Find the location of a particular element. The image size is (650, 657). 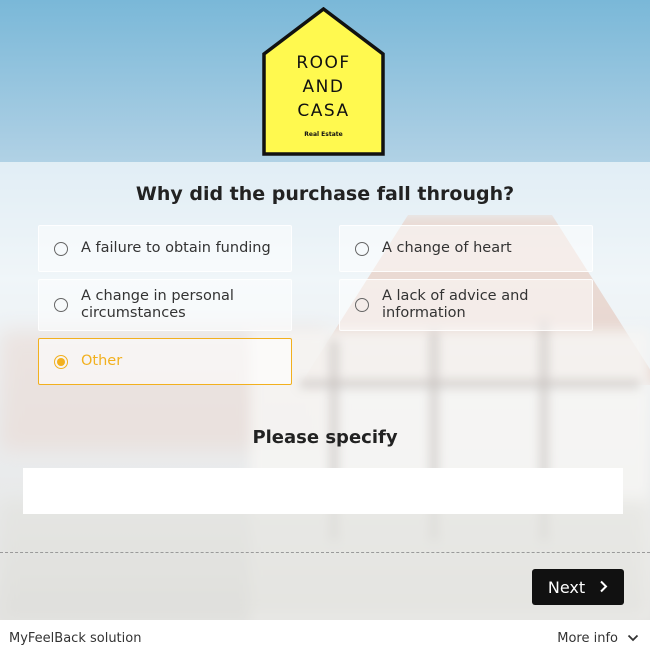

radio-dot is located at coordinates (61, 361).